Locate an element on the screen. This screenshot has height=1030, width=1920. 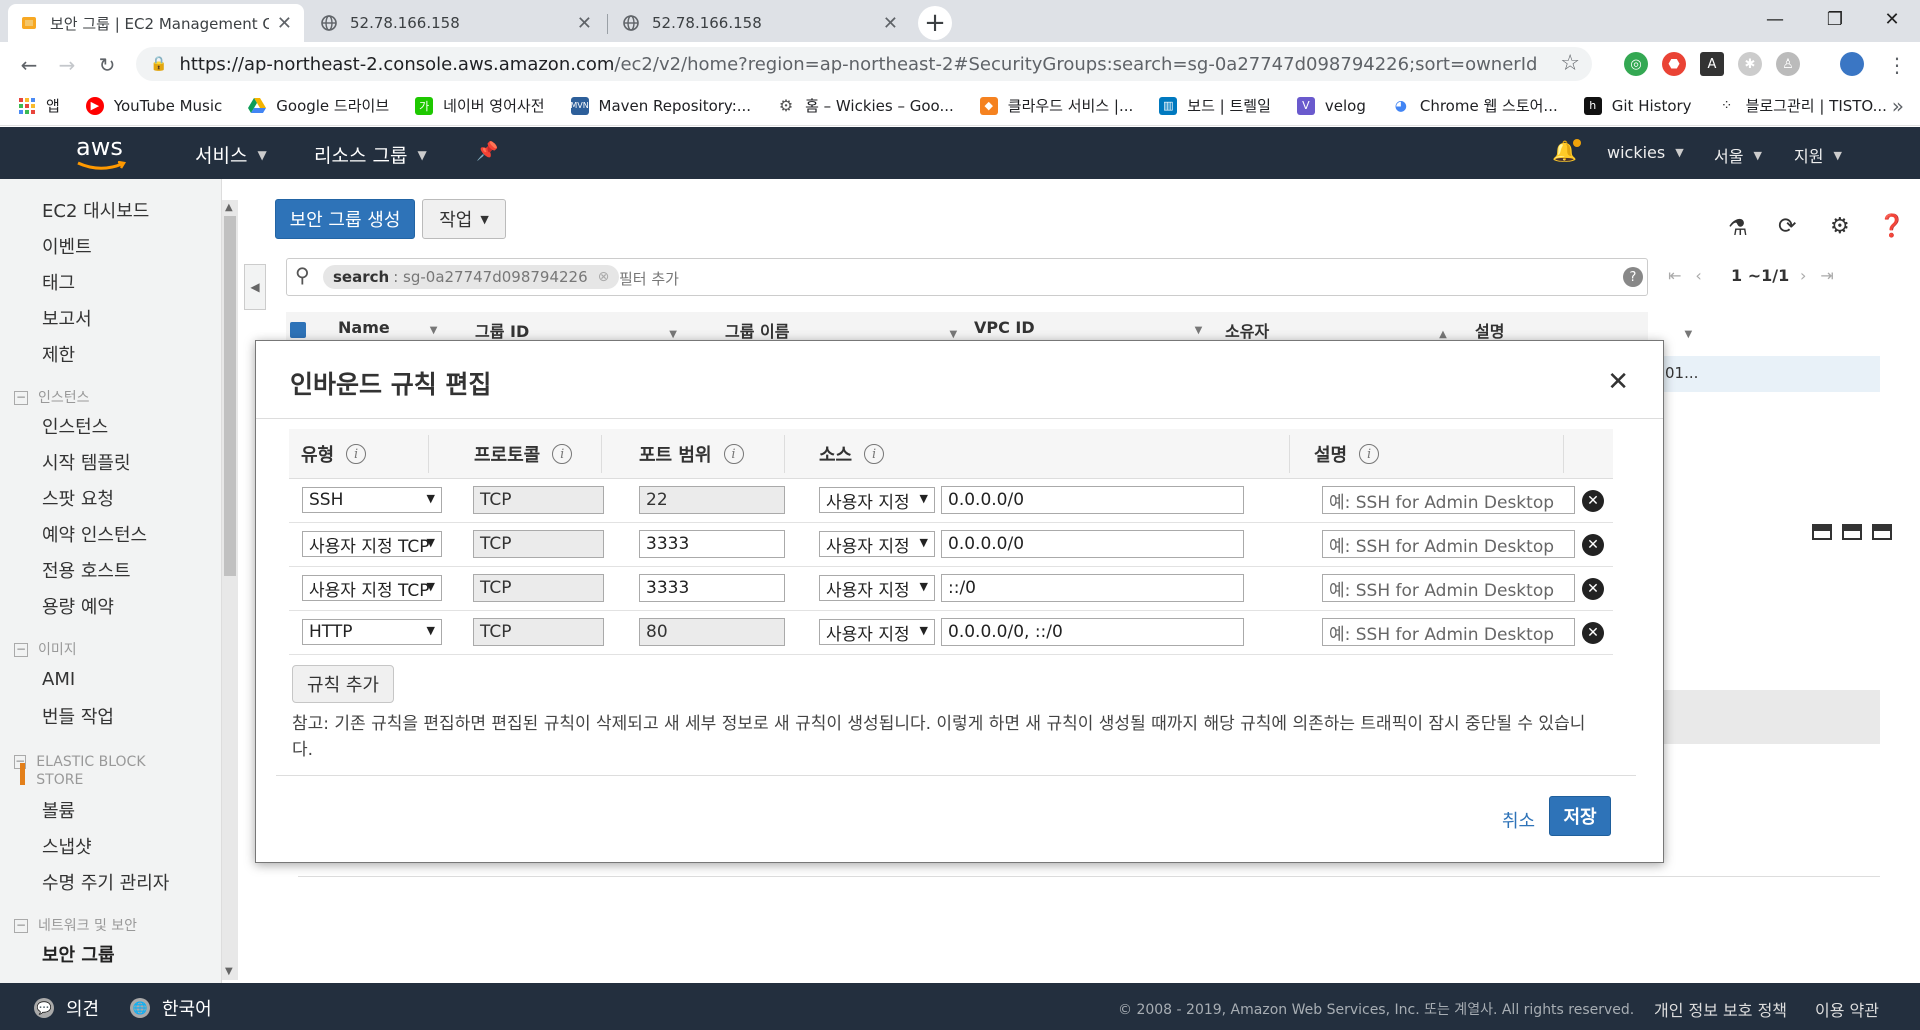
more-bookmarks-icon: » is located at coordinates (1898, 106).